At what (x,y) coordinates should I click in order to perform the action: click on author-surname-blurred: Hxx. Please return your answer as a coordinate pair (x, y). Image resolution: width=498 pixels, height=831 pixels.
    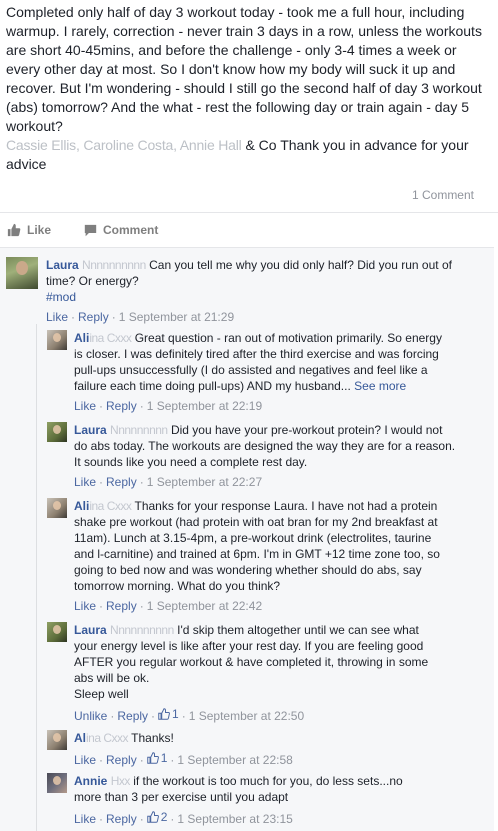
    Looking at the image, I should click on (120, 781).